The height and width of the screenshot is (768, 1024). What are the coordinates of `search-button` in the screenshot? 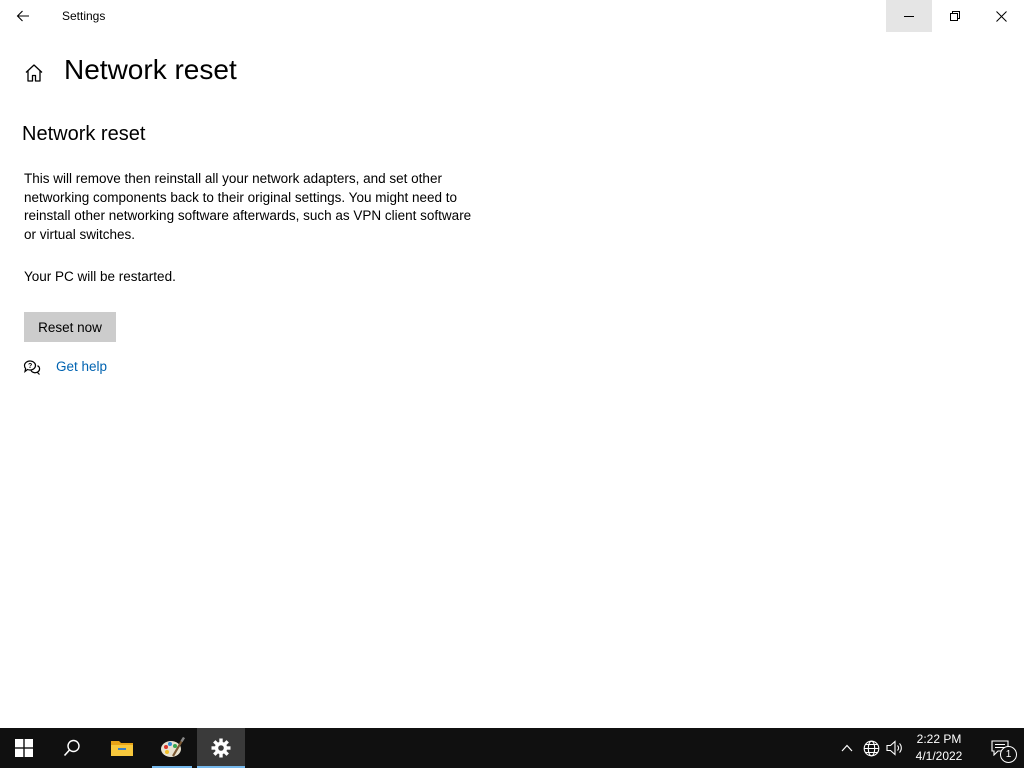 It's located at (72, 748).